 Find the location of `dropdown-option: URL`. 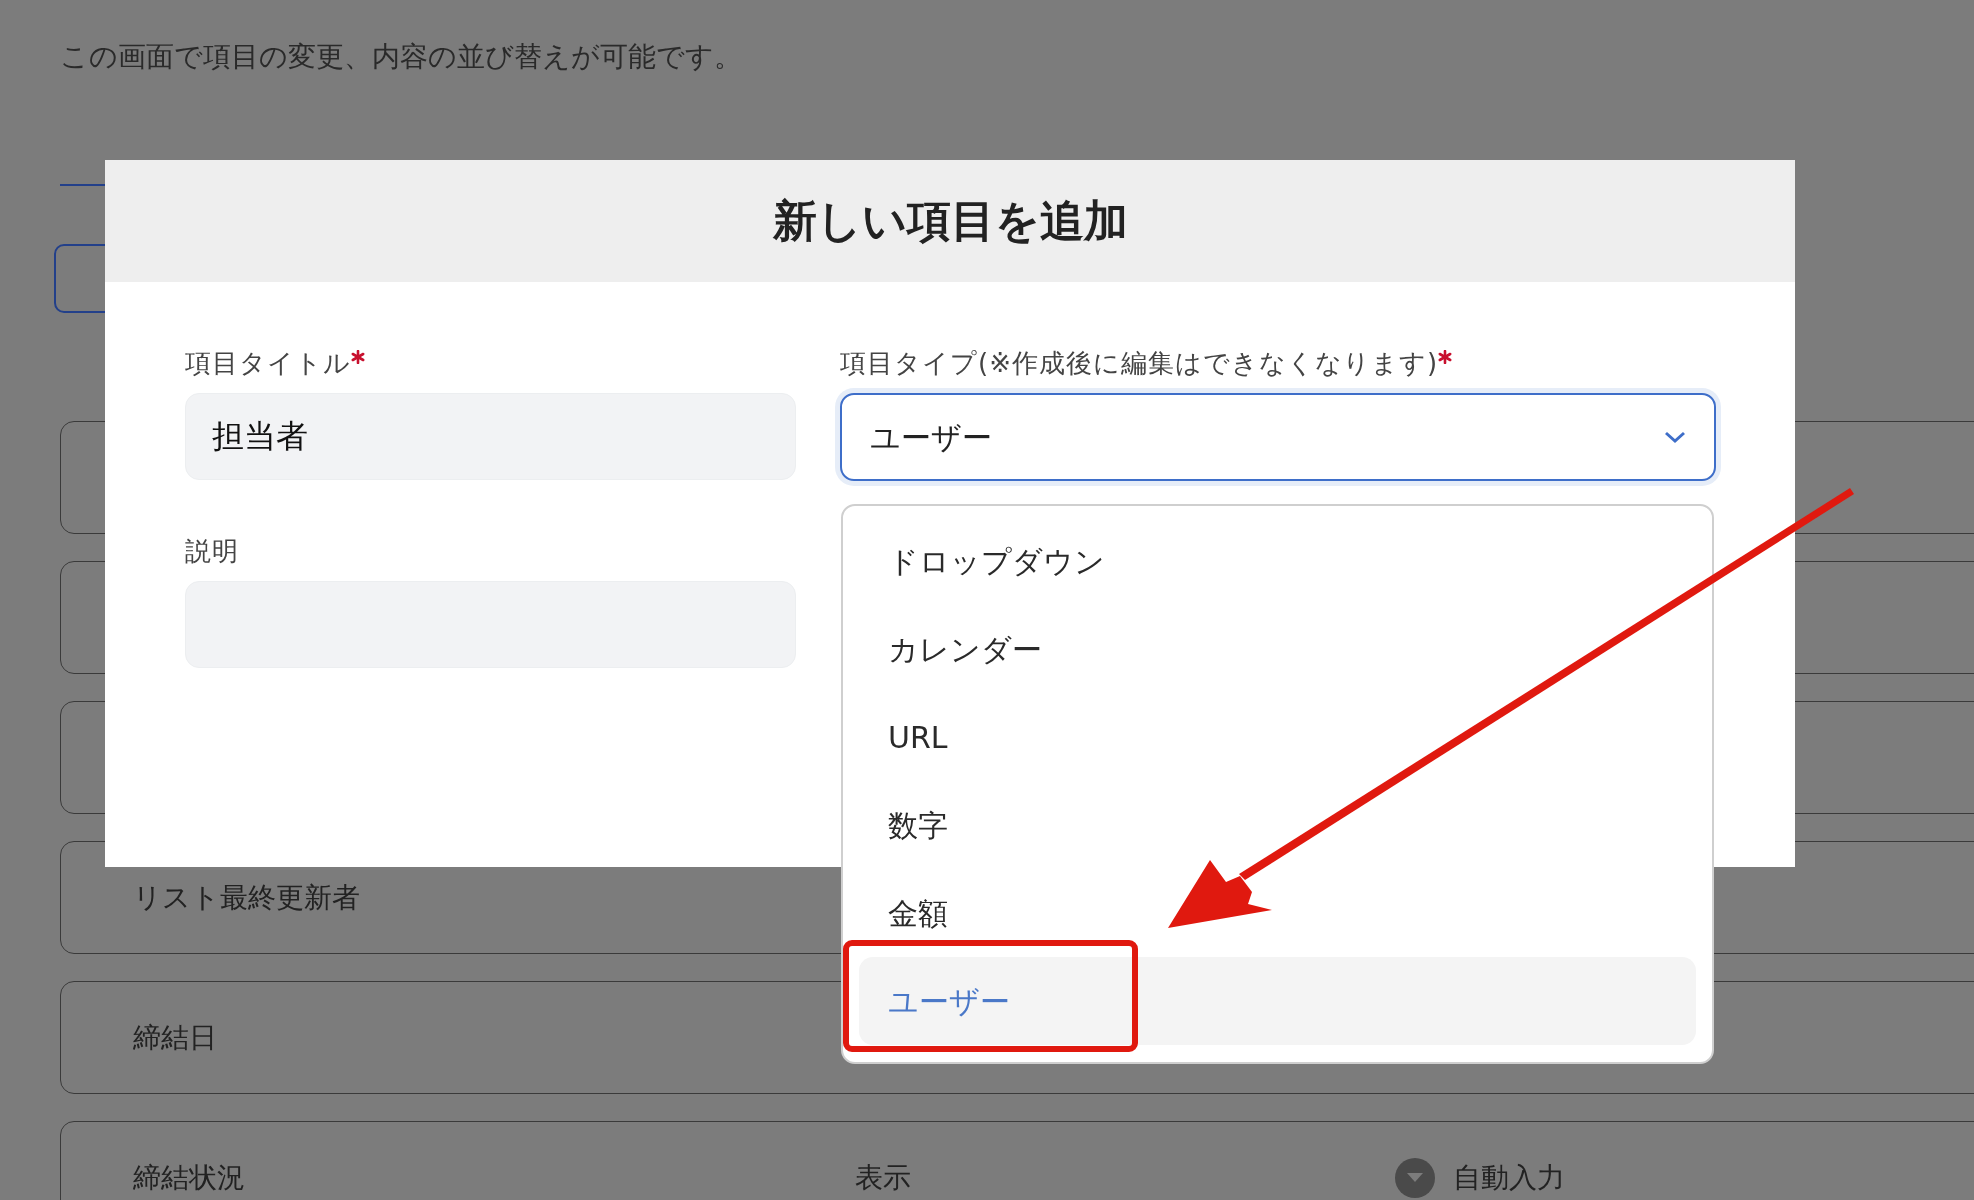

dropdown-option: URL is located at coordinates (1277, 737).